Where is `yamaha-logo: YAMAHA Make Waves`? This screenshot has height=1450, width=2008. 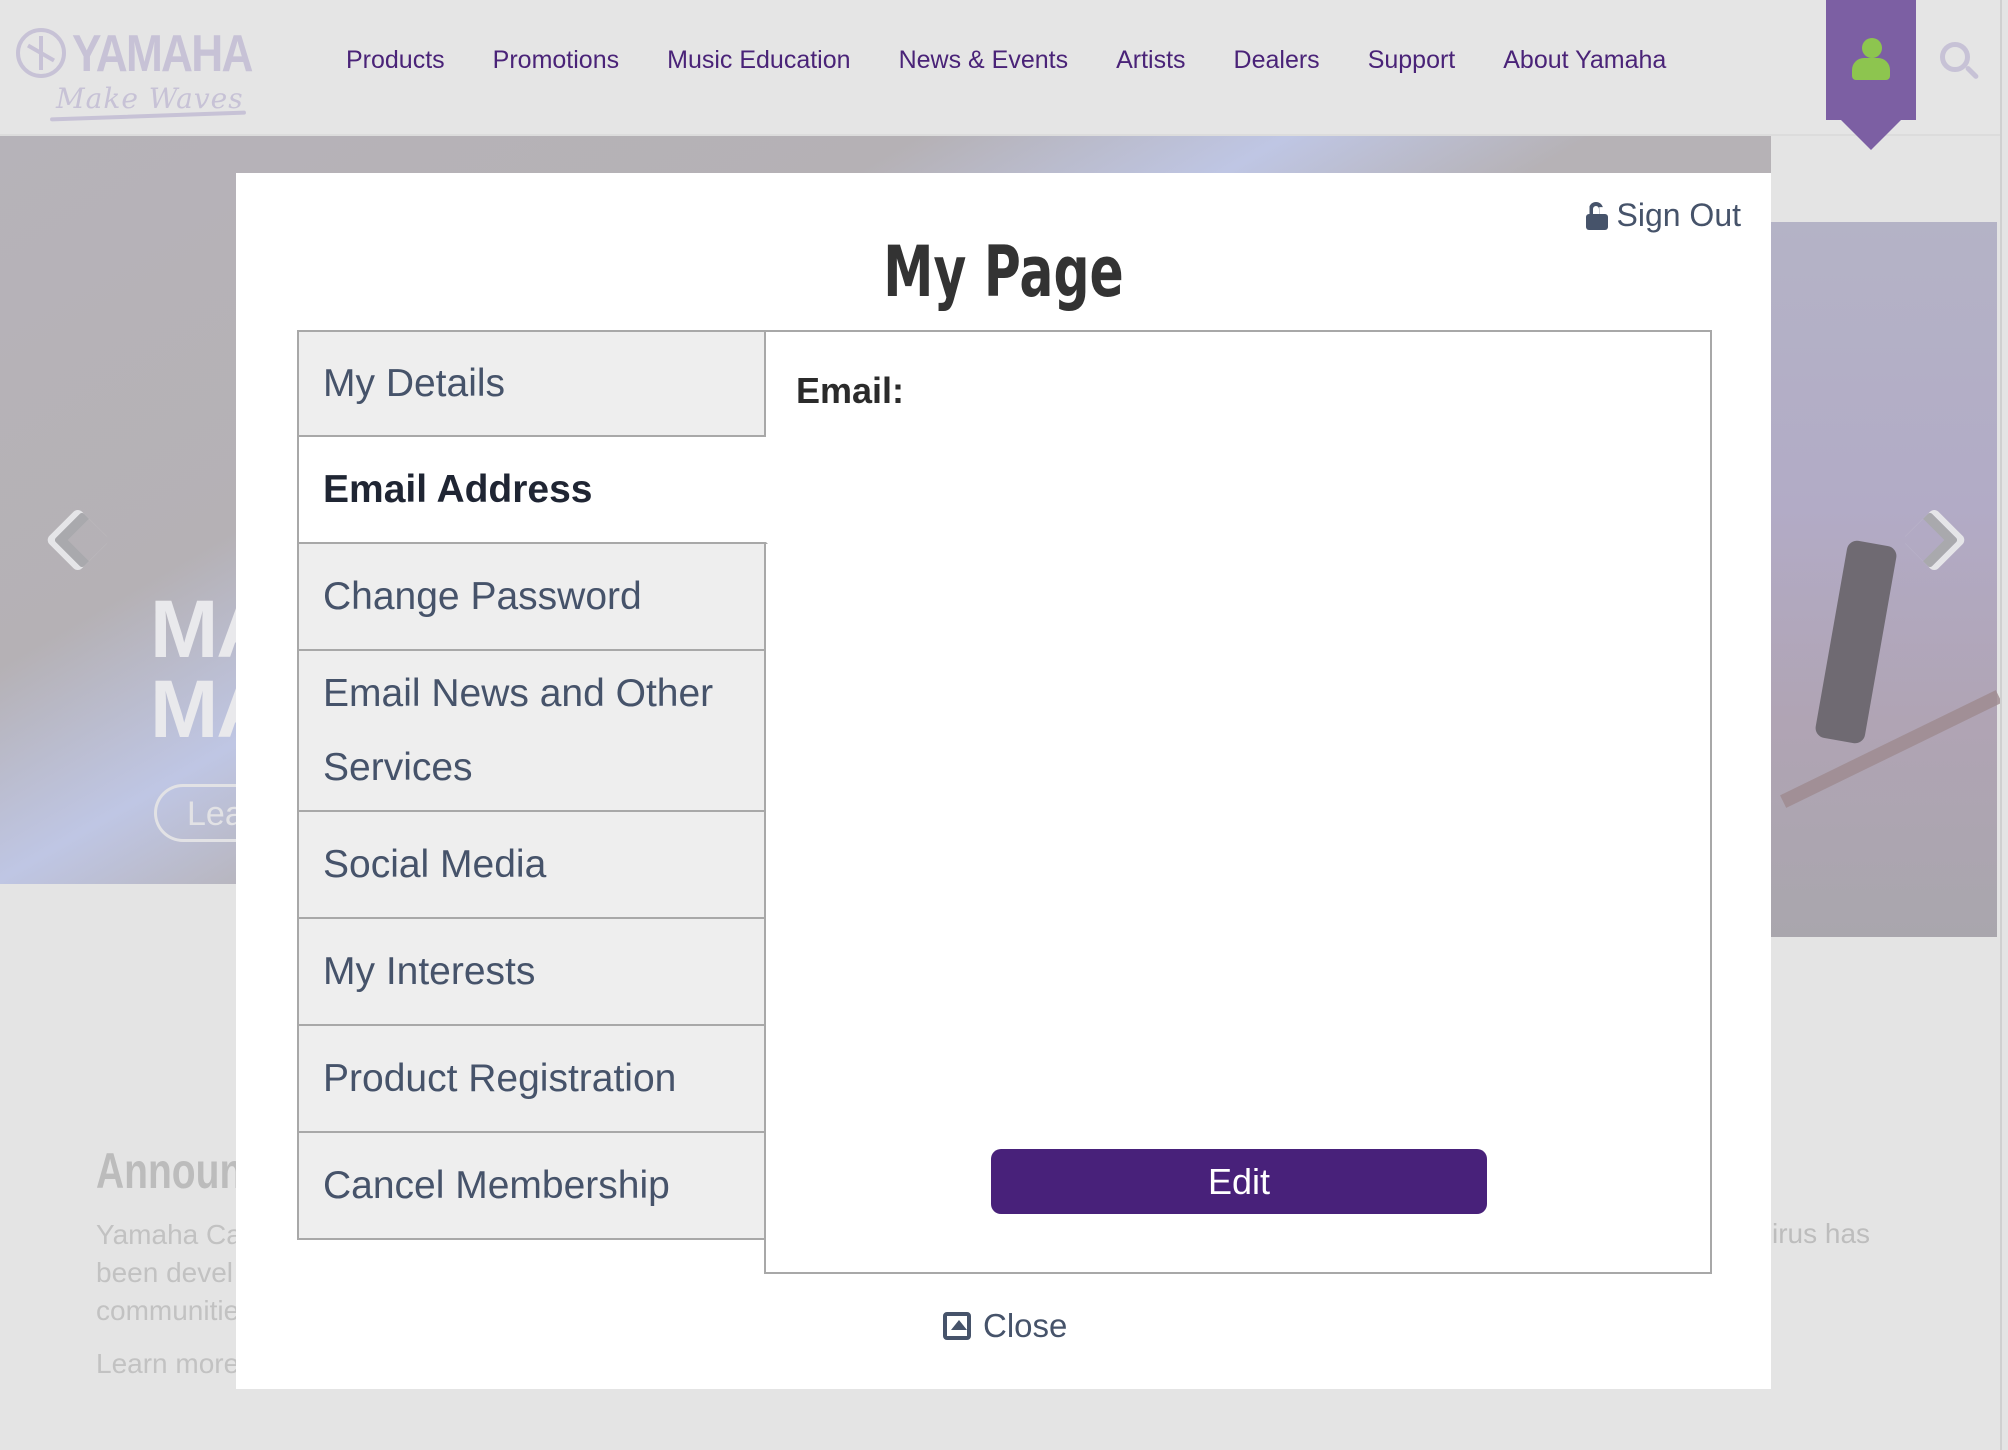 yamaha-logo: YAMAHA Make Waves is located at coordinates (134, 73).